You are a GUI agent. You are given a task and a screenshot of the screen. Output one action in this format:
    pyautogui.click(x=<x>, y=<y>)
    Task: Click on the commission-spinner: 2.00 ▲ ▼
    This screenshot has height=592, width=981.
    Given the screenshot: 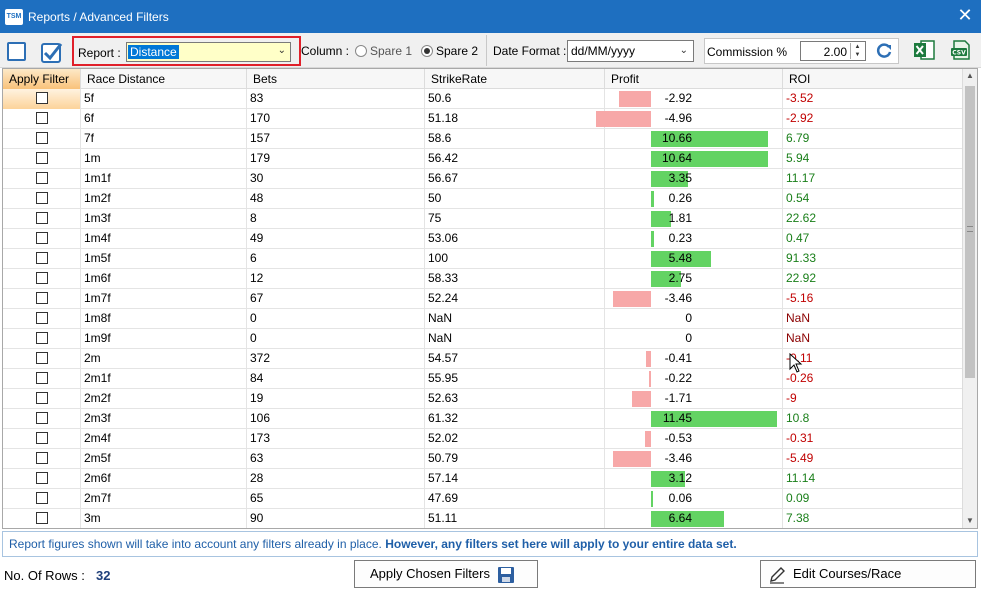 What is the action you would take?
    pyautogui.click(x=833, y=51)
    